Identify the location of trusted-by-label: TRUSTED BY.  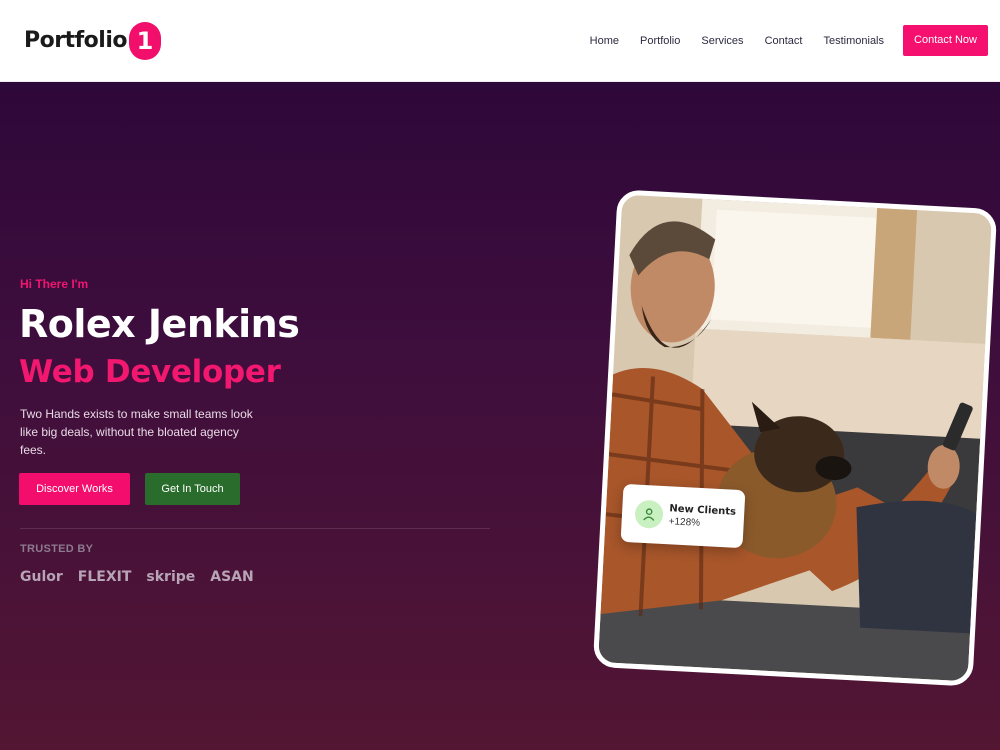
(57, 549).